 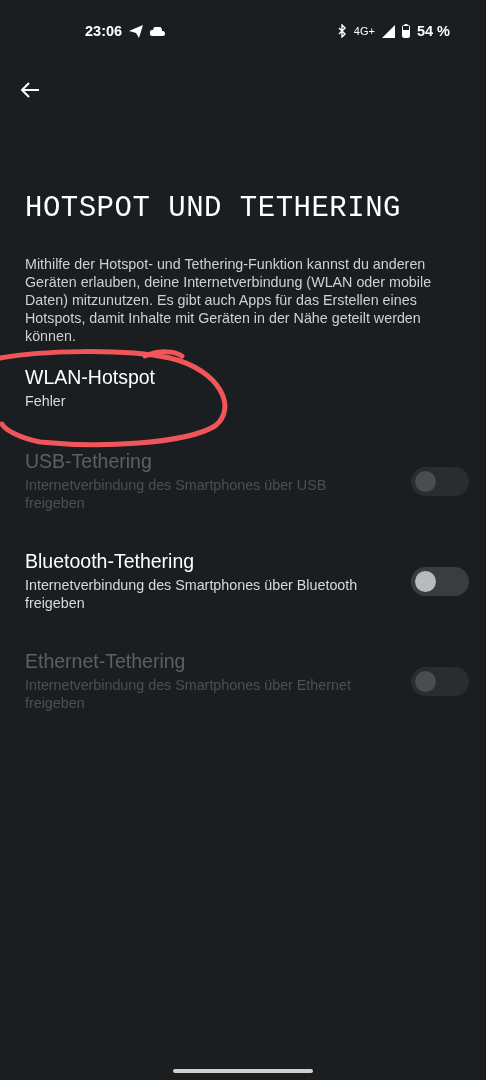 I want to click on paper-plane-icon, so click(x=136, y=31).